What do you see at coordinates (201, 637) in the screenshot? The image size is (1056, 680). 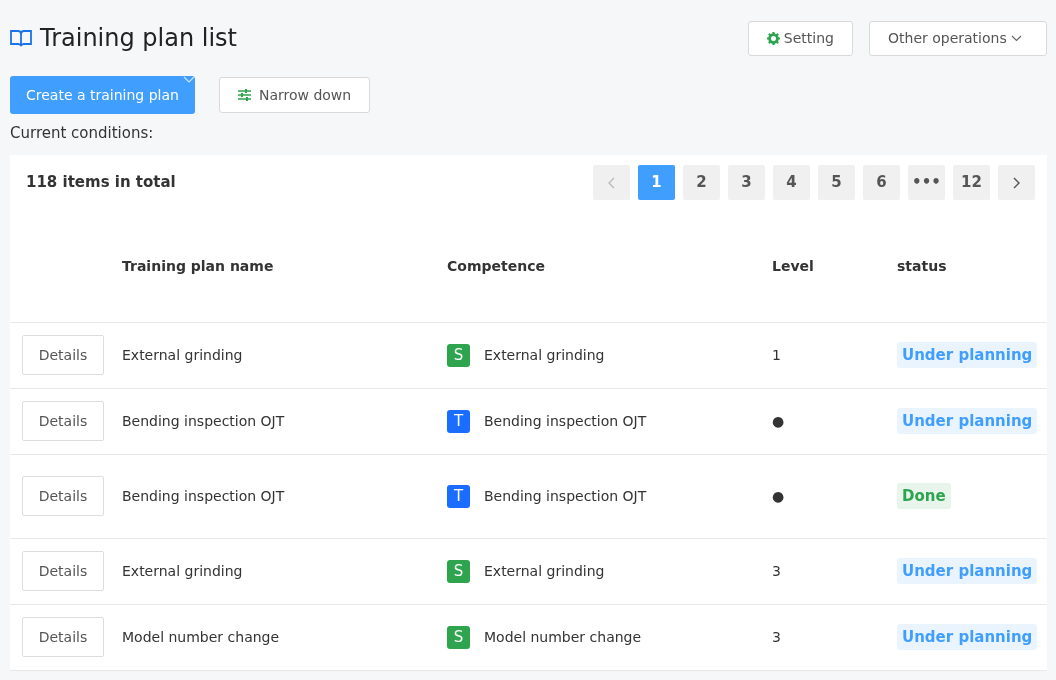 I see `plan-name: Model number change` at bounding box center [201, 637].